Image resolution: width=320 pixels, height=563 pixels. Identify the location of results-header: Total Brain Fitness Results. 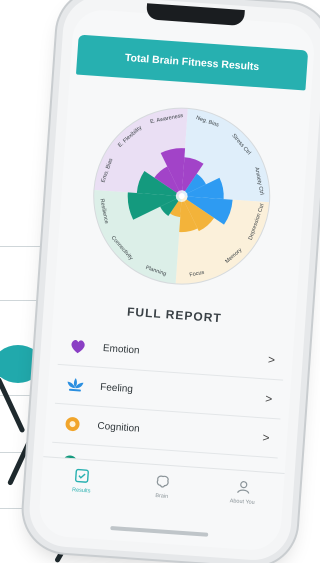
(192, 62).